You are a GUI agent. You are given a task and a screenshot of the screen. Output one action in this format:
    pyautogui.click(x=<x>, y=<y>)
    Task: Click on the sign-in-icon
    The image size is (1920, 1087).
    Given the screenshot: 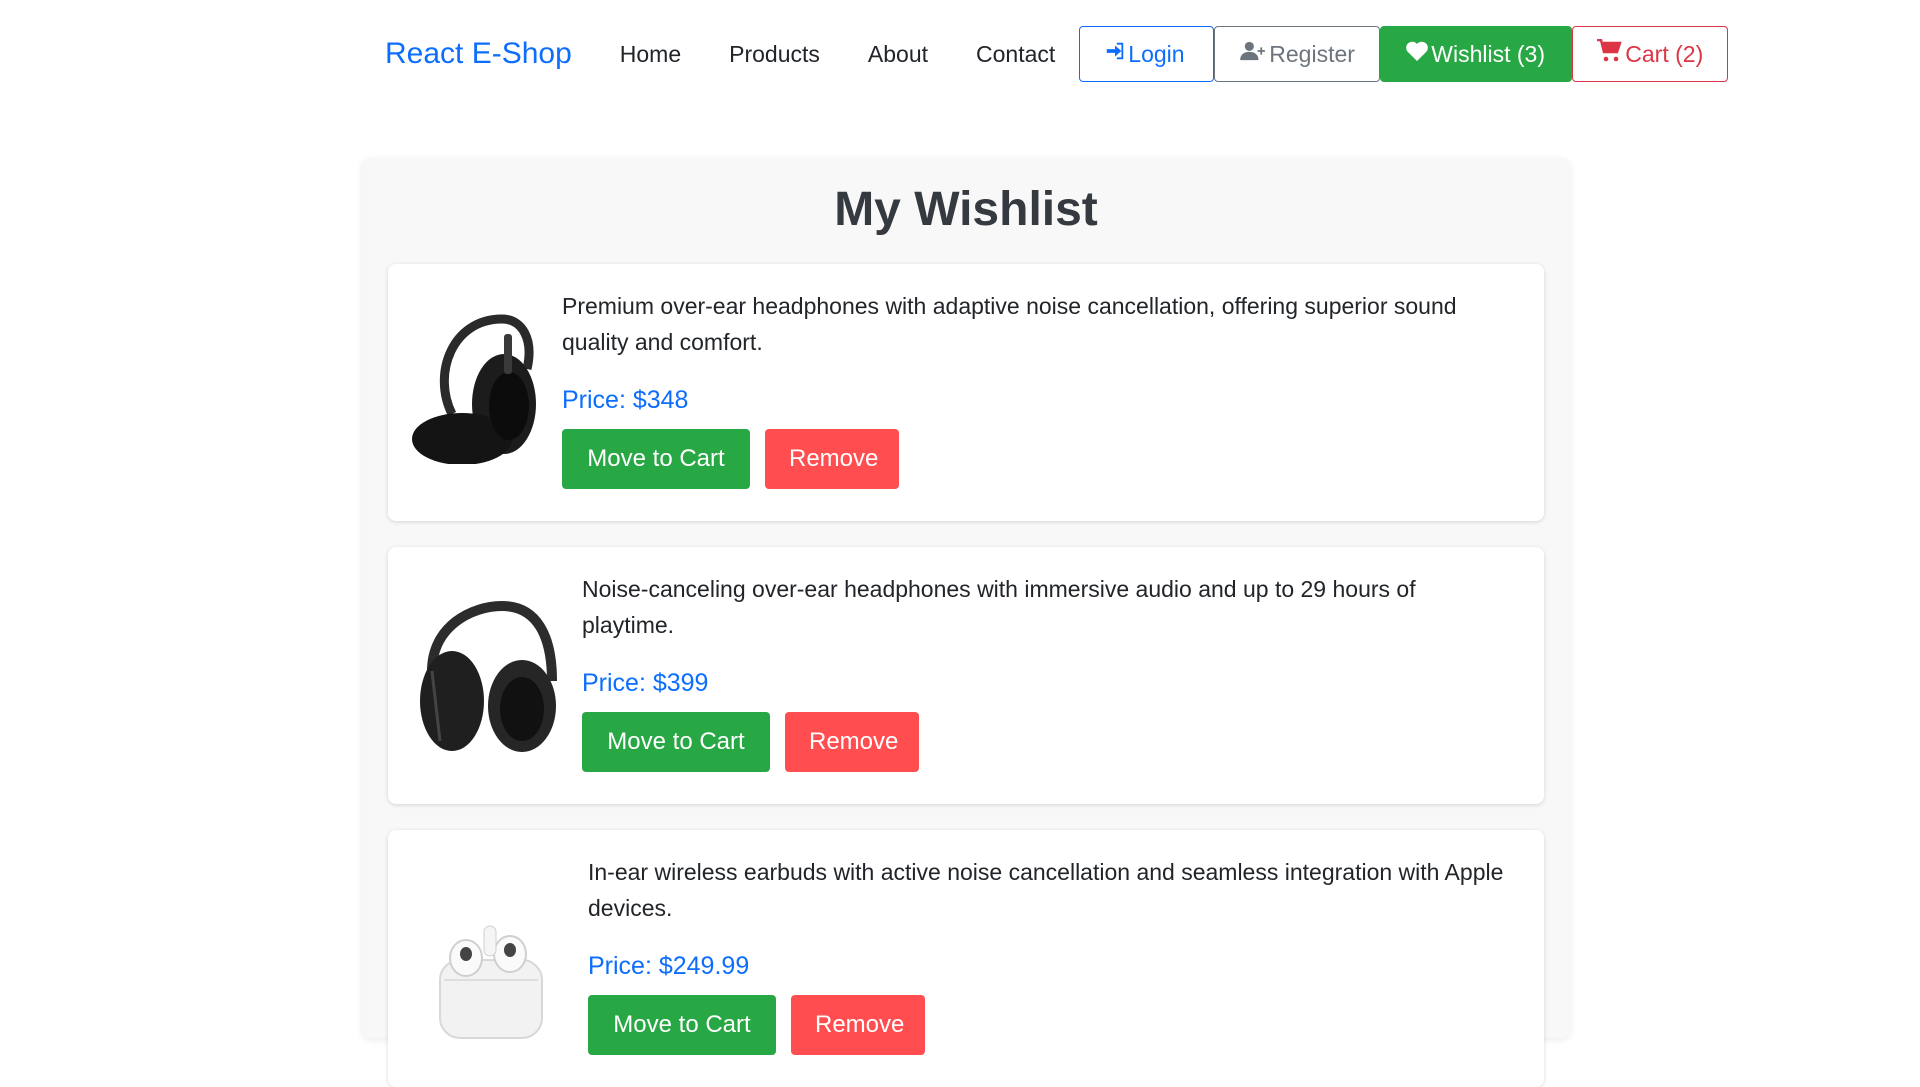 What is the action you would take?
    pyautogui.click(x=1116, y=54)
    